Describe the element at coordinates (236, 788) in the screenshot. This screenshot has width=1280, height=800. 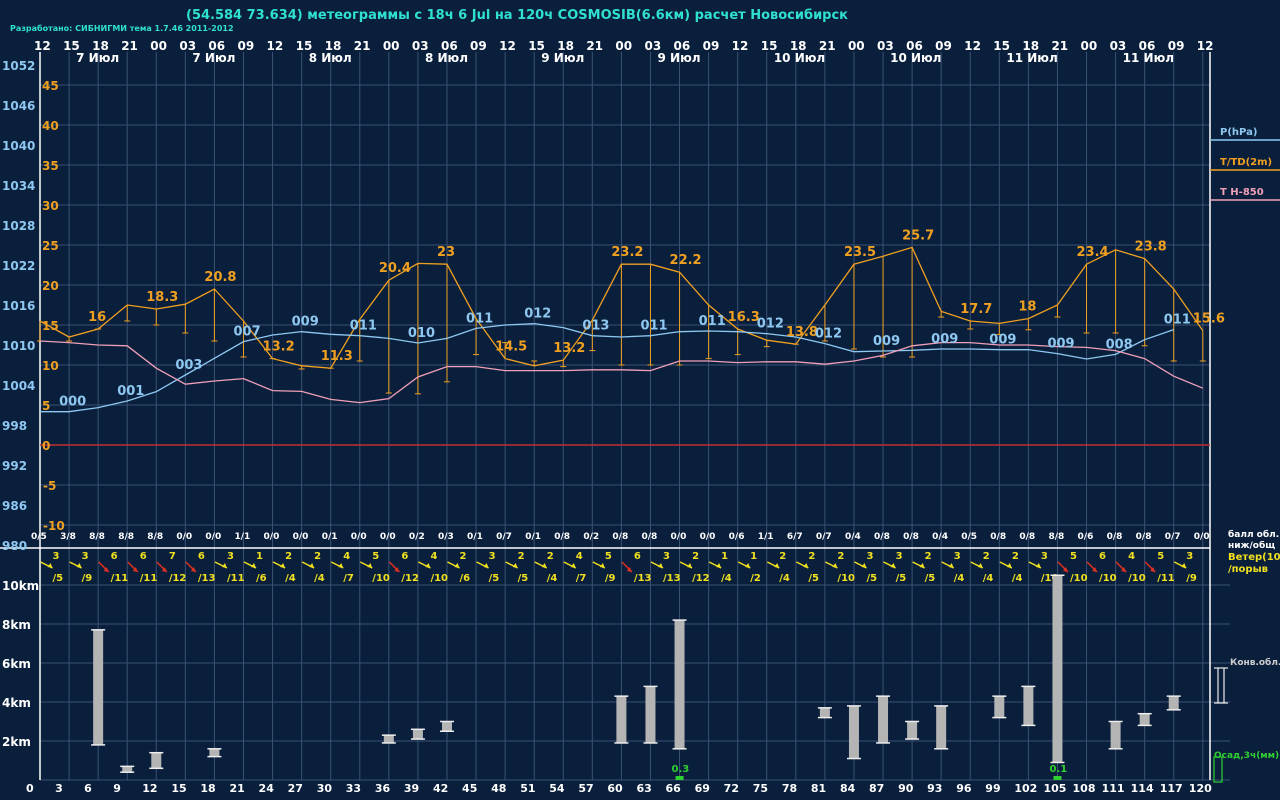
I see `hour-tick-label: 21` at that location.